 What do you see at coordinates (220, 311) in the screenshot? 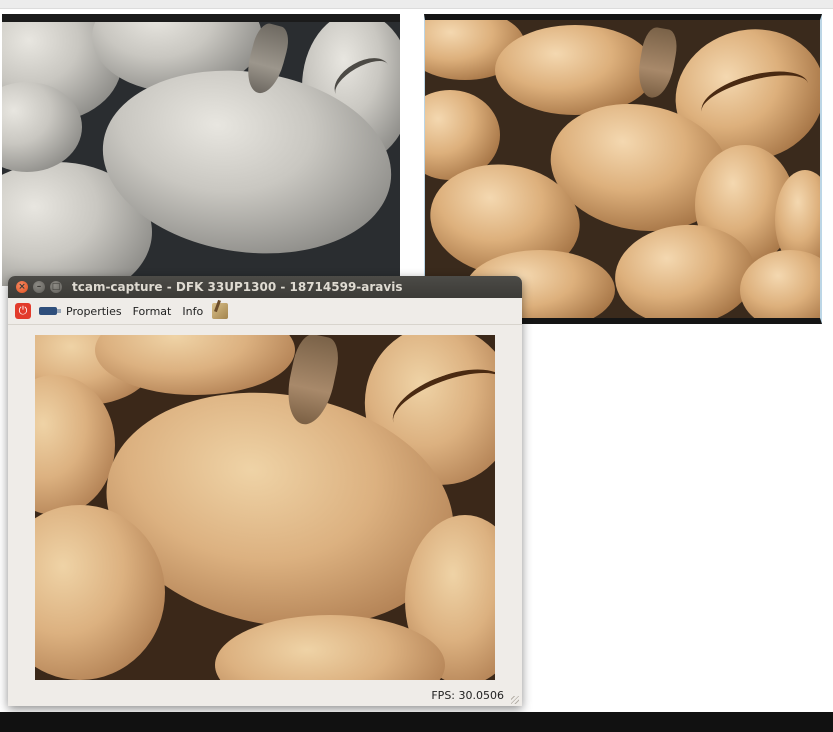
I see `tools-icon` at bounding box center [220, 311].